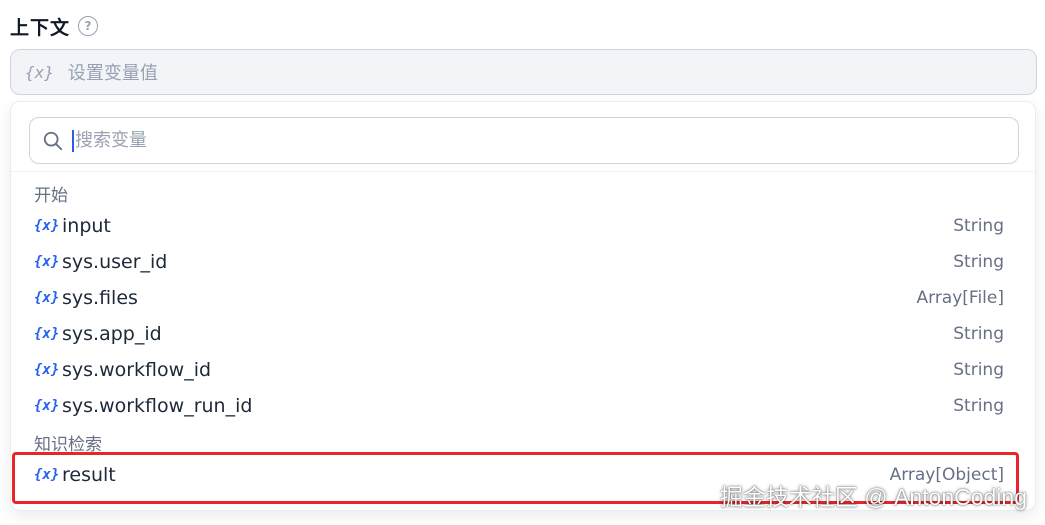  I want to click on variable-row: {x} sys.files Array[File], so click(519, 298).